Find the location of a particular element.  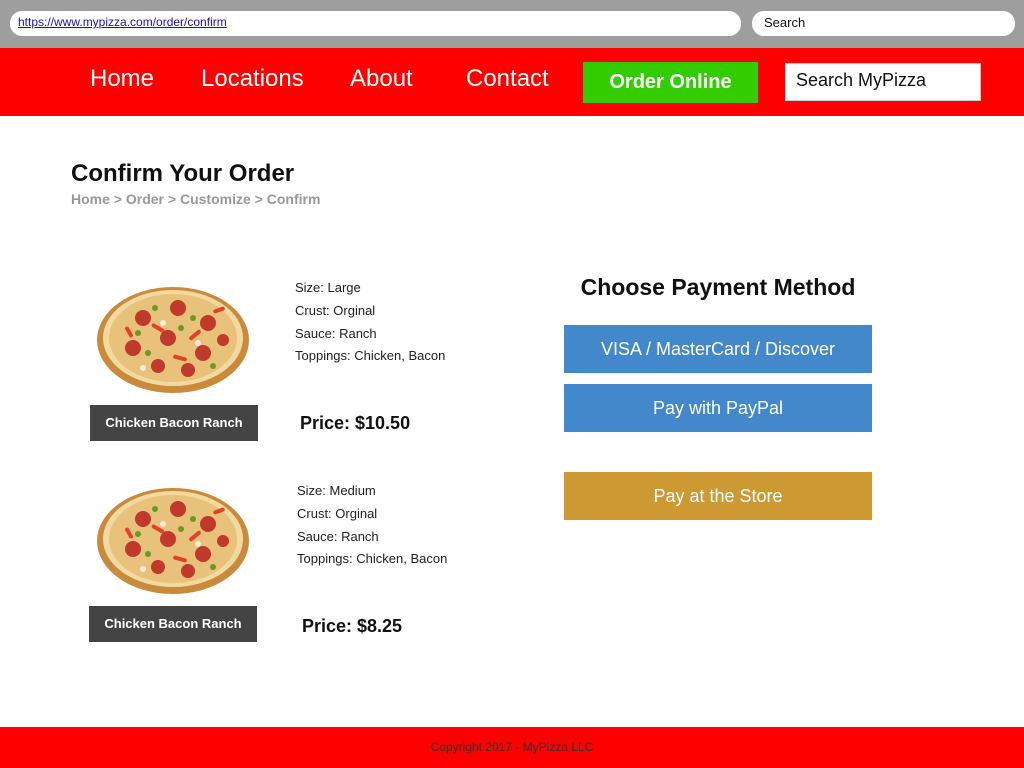

site-search-input: Search MyPizza is located at coordinates (883, 82).